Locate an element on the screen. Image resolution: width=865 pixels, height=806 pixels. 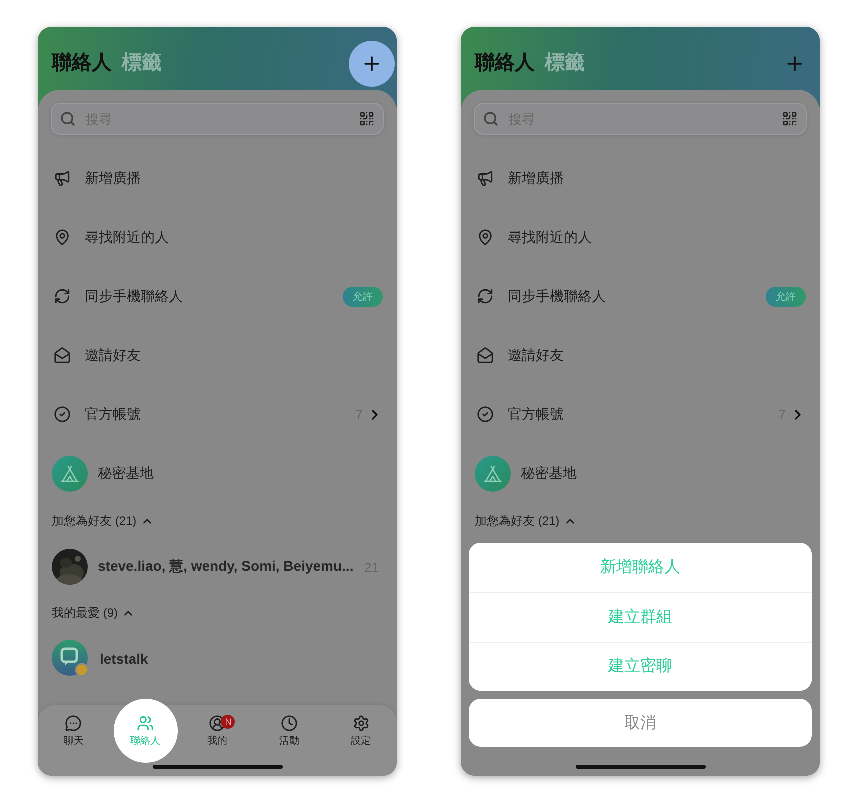
contact-name: letstalk is located at coordinates (125, 659).